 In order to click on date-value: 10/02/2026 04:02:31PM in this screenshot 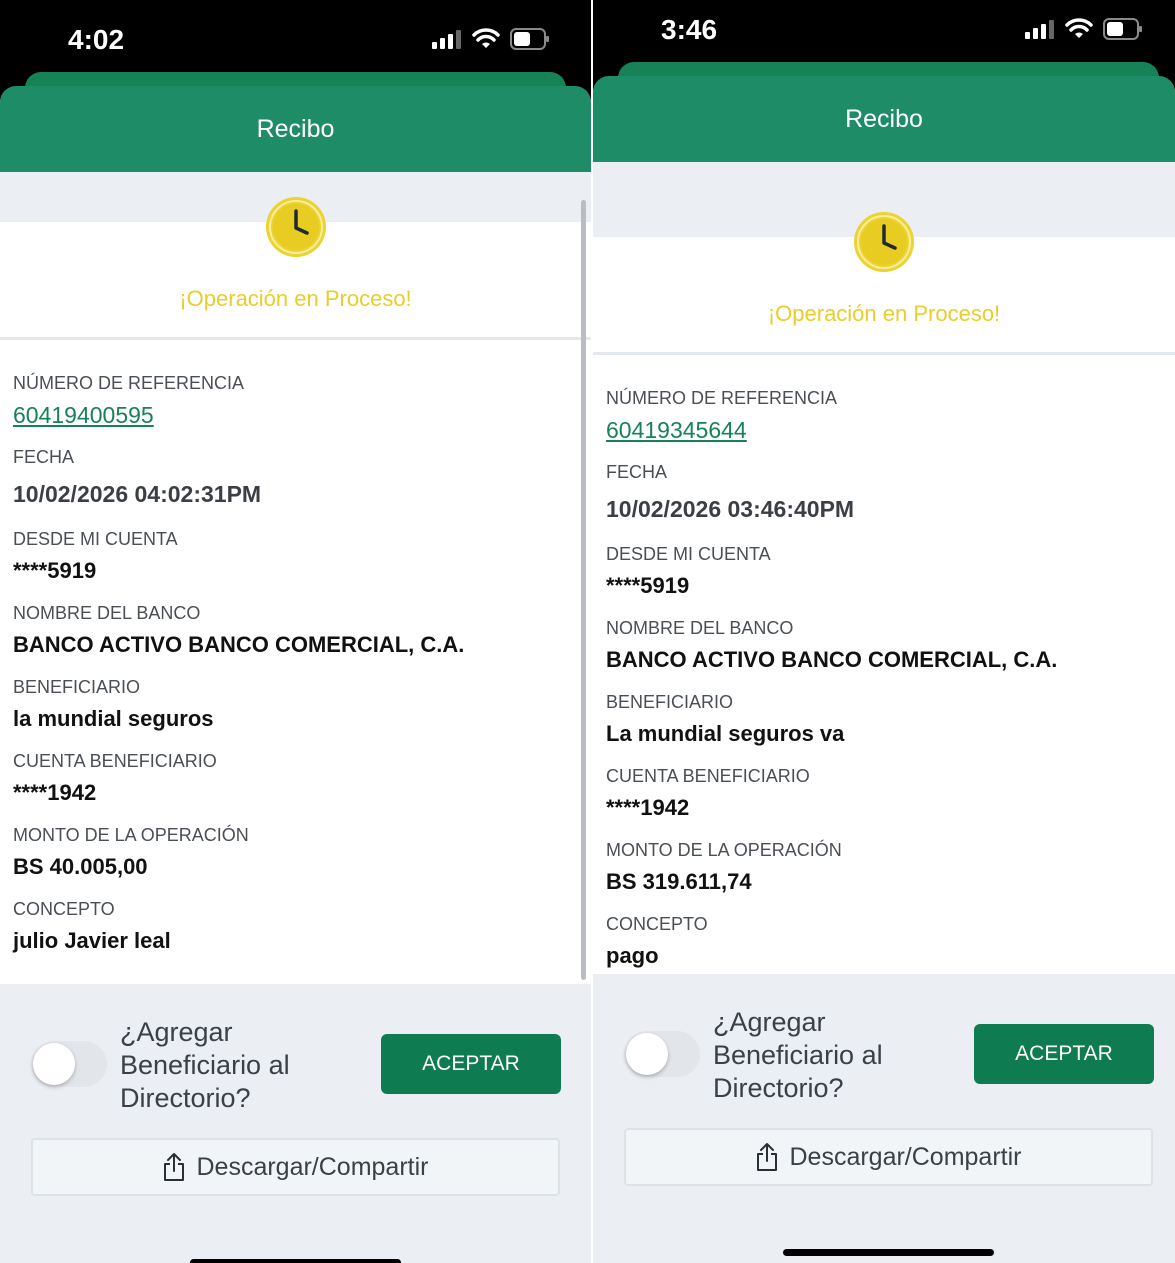, I will do `click(137, 494)`.